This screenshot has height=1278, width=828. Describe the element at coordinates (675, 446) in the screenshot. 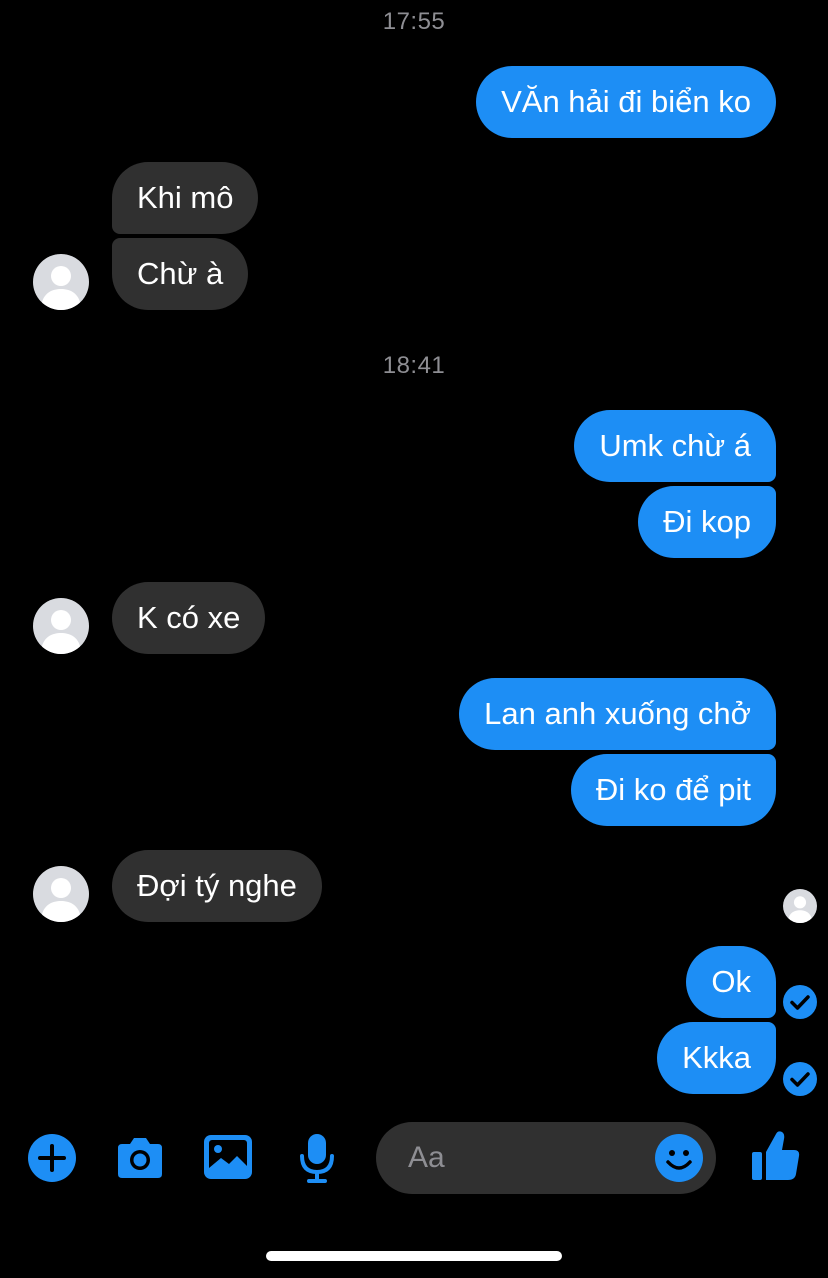

I see `outgoing-message: Umk chừ á` at that location.